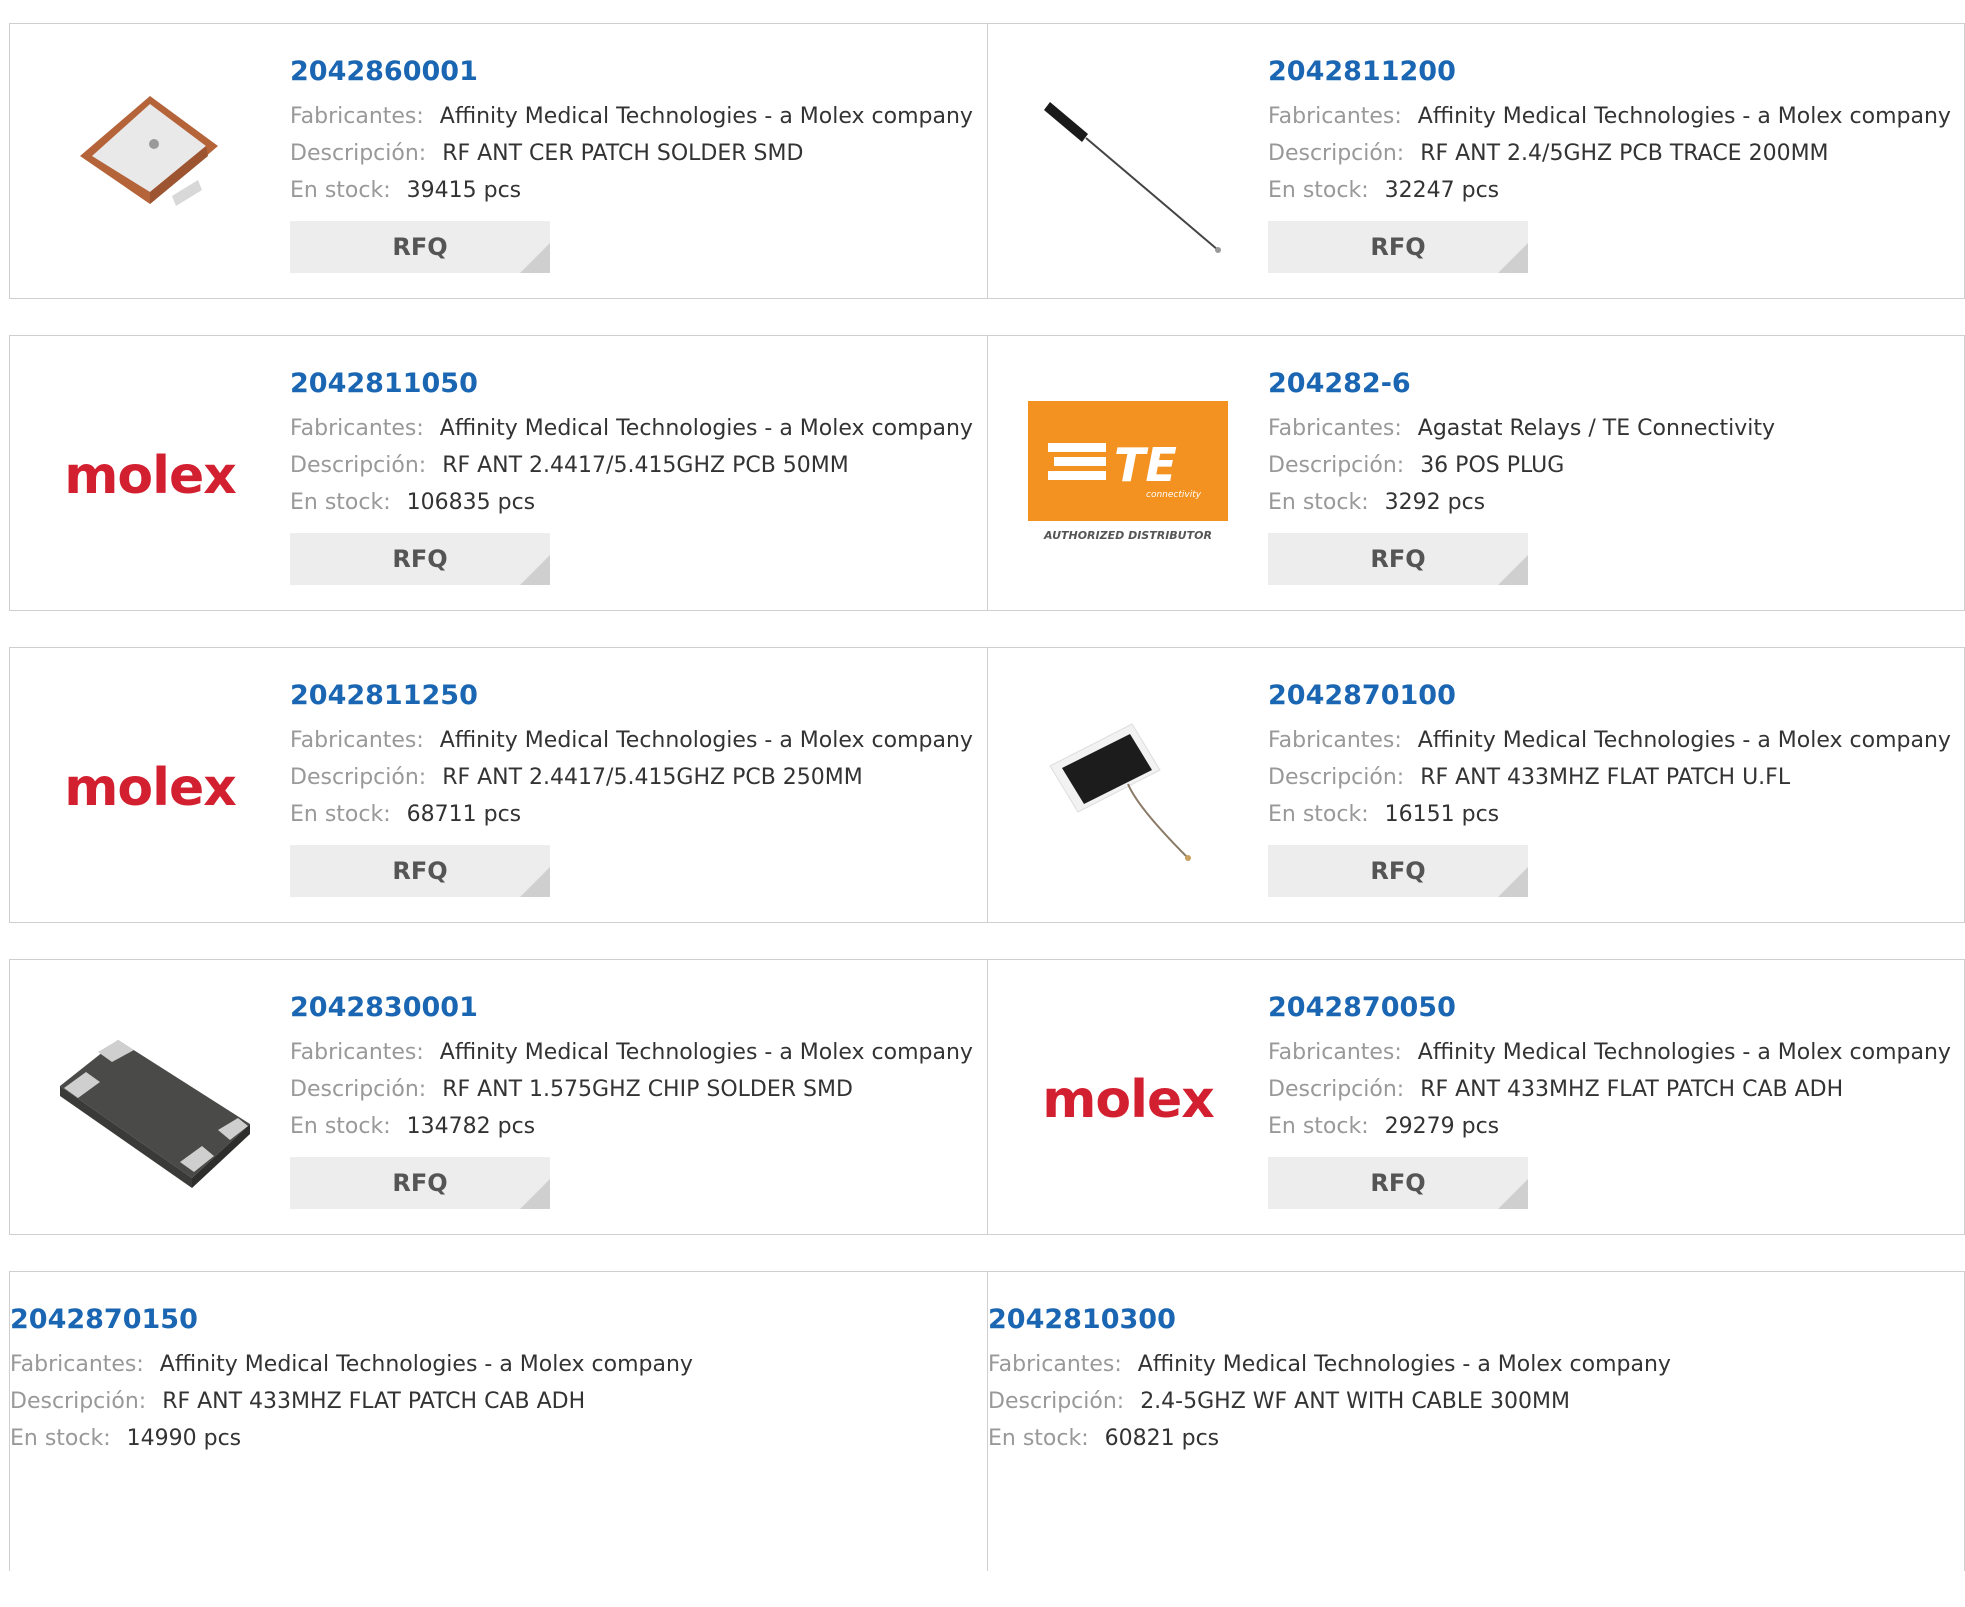 The width and height of the screenshot is (1965, 1607). I want to click on part-number-link: 2042811200, so click(1609, 72).